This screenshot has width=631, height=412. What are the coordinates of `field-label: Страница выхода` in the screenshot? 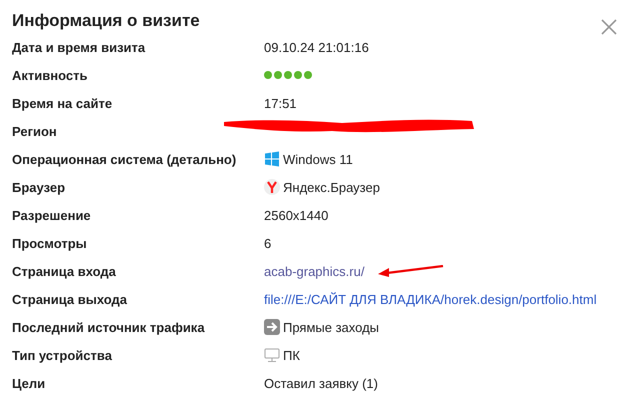 It's located at (70, 299).